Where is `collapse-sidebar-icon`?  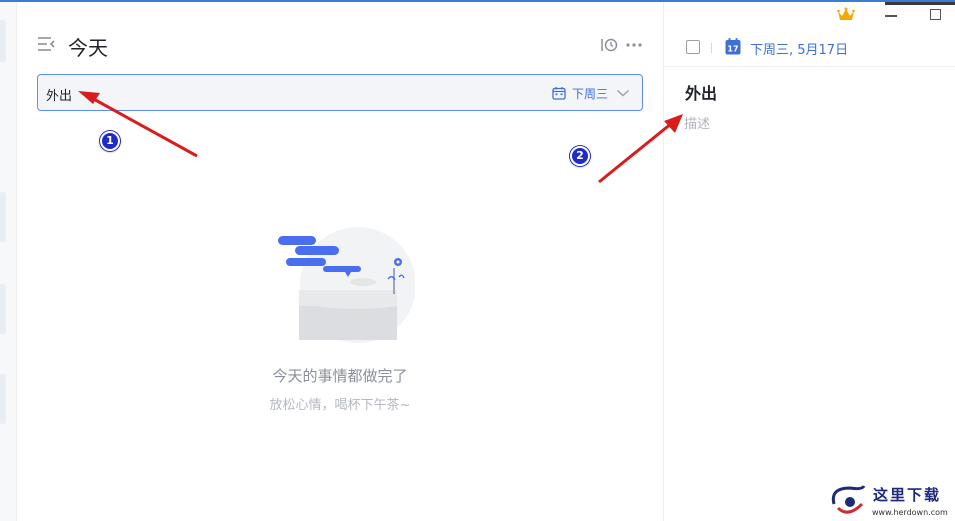
collapse-sidebar-icon is located at coordinates (46, 44).